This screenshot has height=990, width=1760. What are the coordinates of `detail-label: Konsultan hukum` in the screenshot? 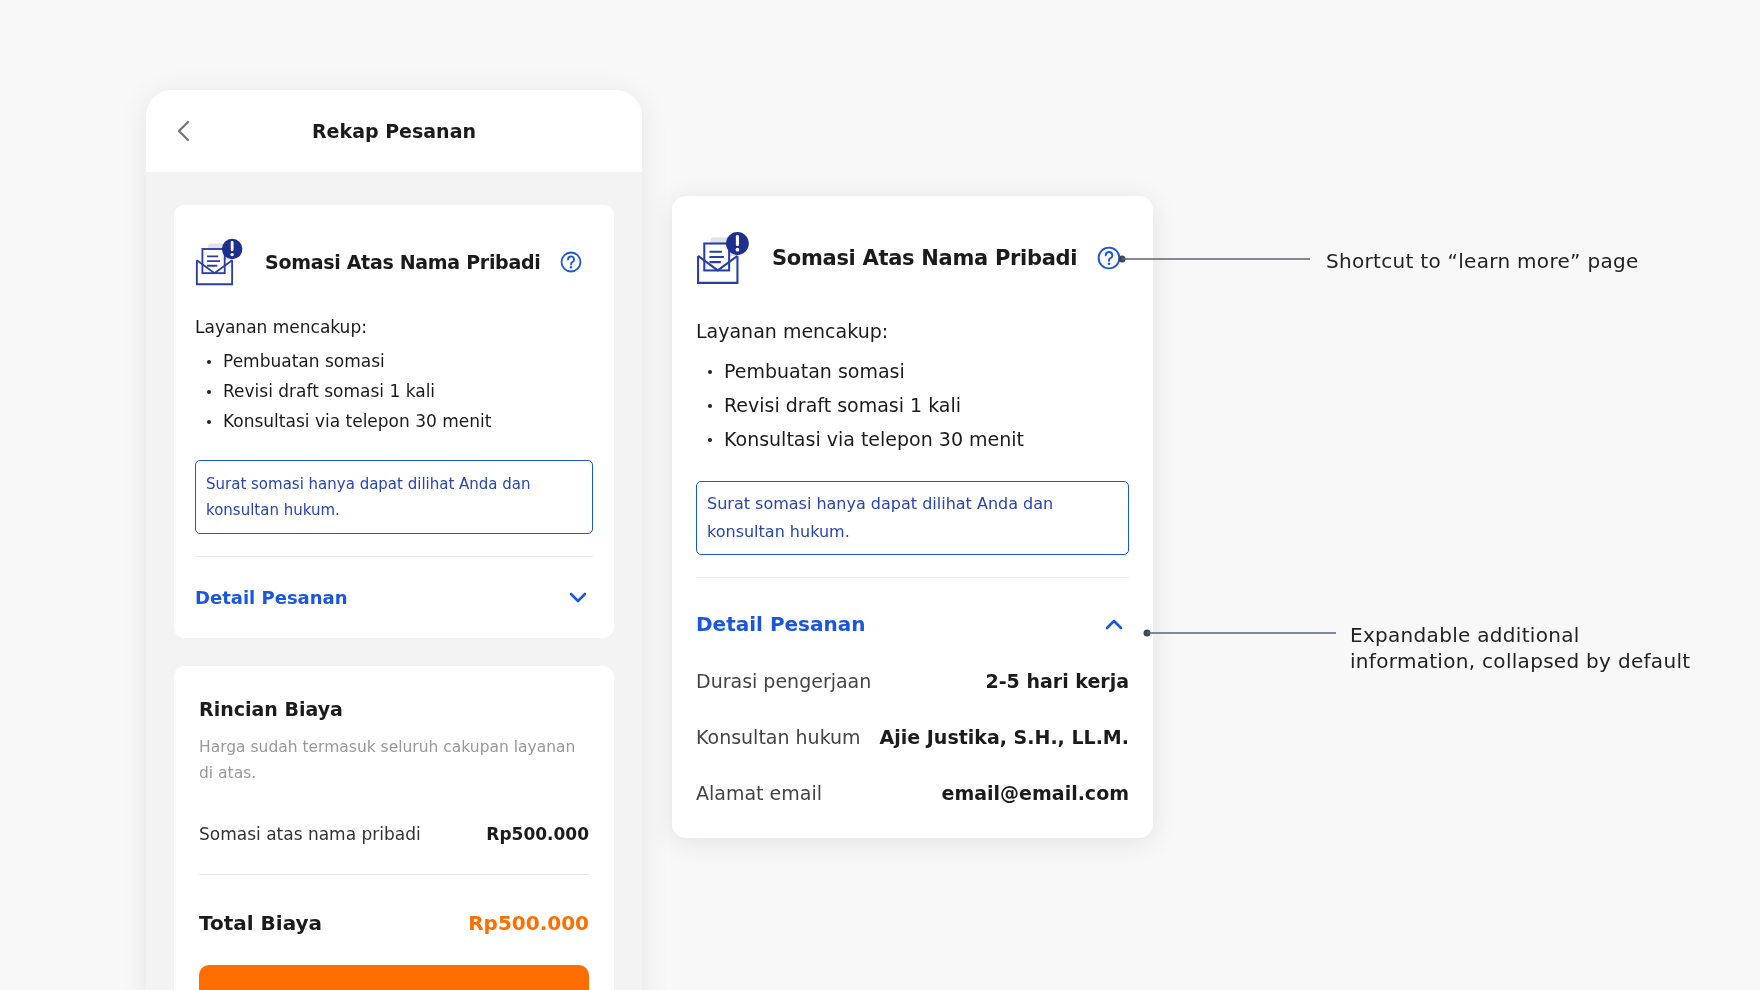 It's located at (778, 737).